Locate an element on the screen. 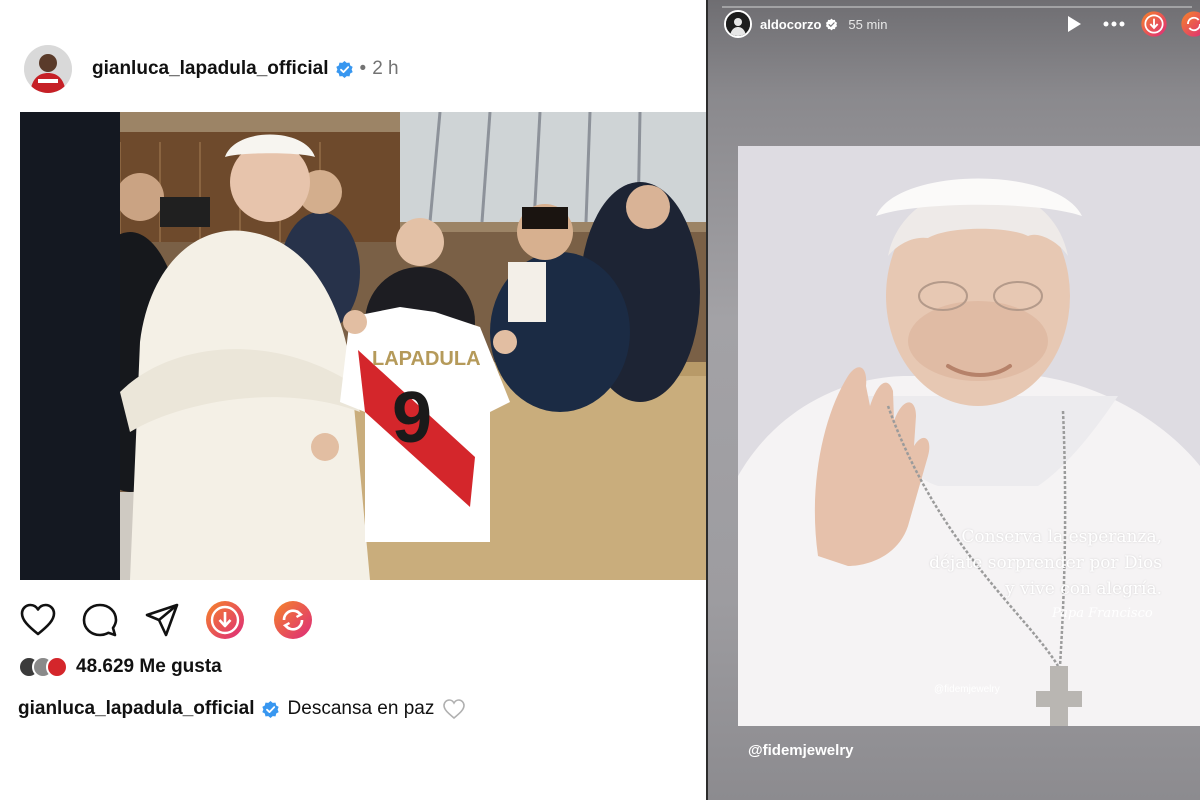  likes-count: 48.629 Me gusta is located at coordinates (149, 667).